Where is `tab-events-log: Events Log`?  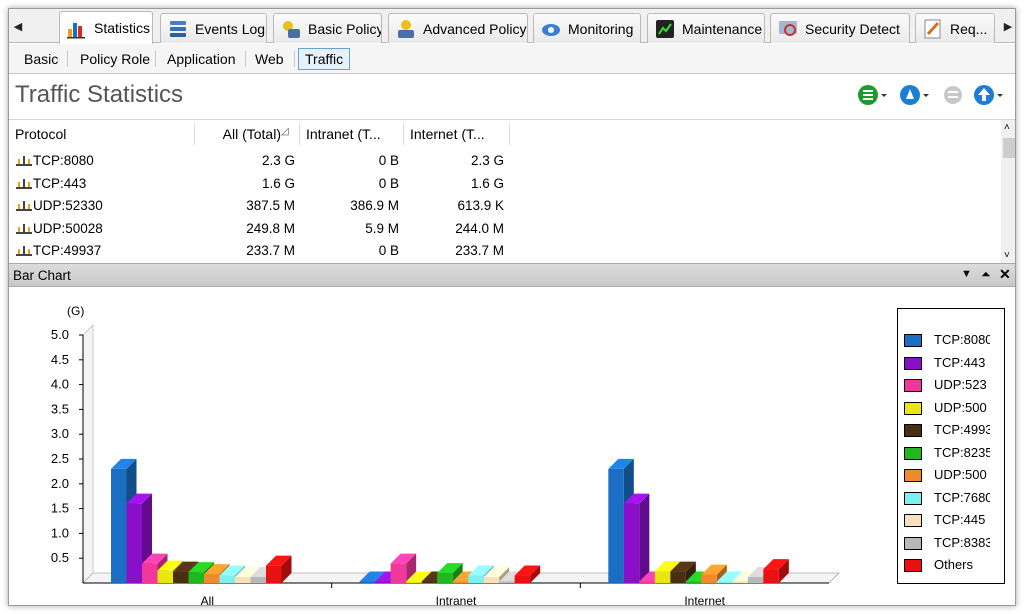
tab-events-log: Events Log is located at coordinates (213, 28).